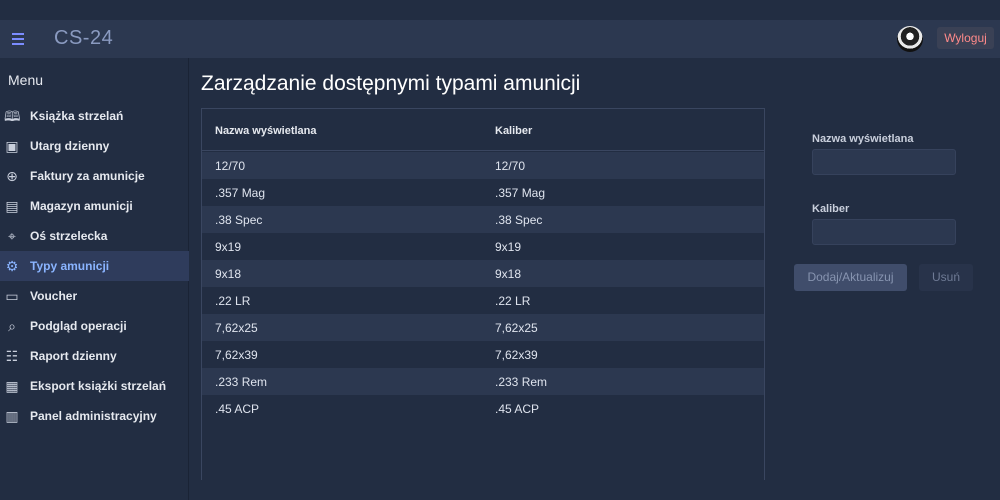 This screenshot has height=500, width=1000. What do you see at coordinates (12, 116) in the screenshot?
I see `book-icon: 🕮` at bounding box center [12, 116].